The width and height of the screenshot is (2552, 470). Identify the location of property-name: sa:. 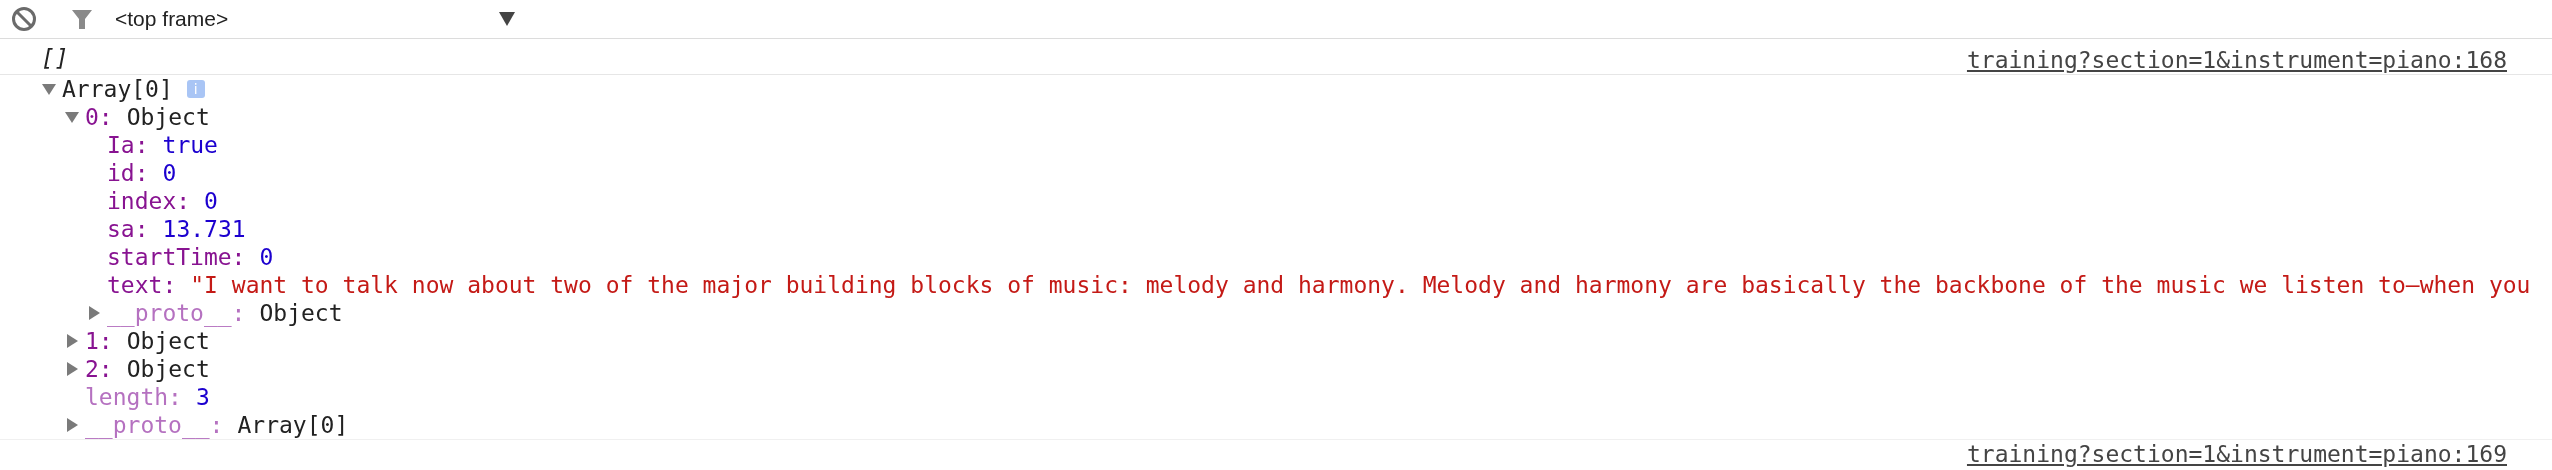
(128, 229).